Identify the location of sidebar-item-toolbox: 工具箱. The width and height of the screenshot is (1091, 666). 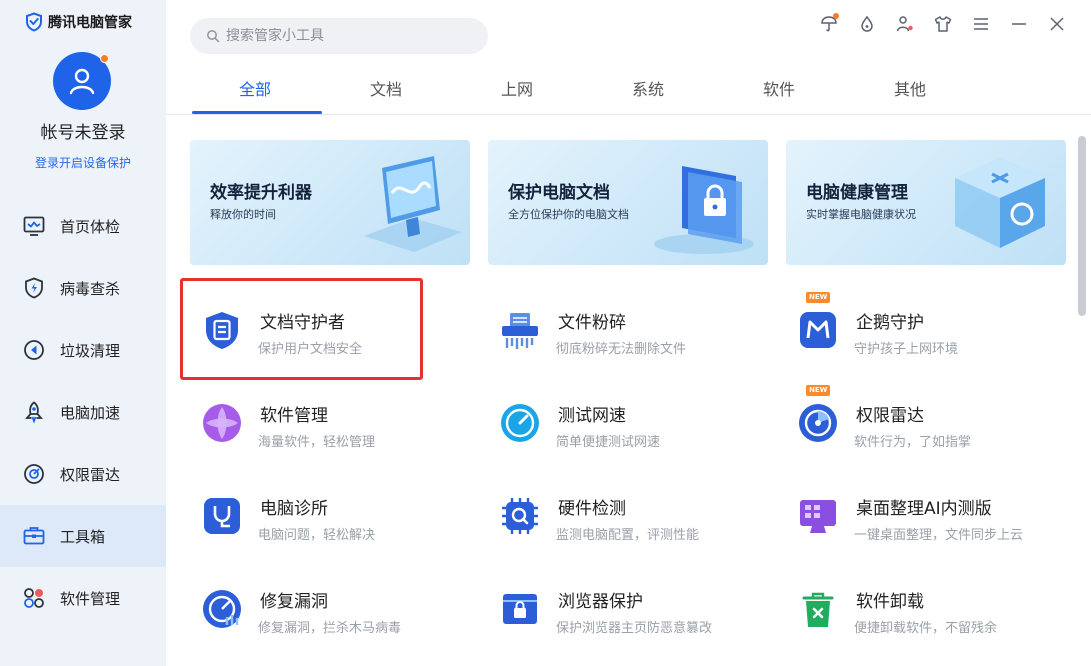
(83, 536).